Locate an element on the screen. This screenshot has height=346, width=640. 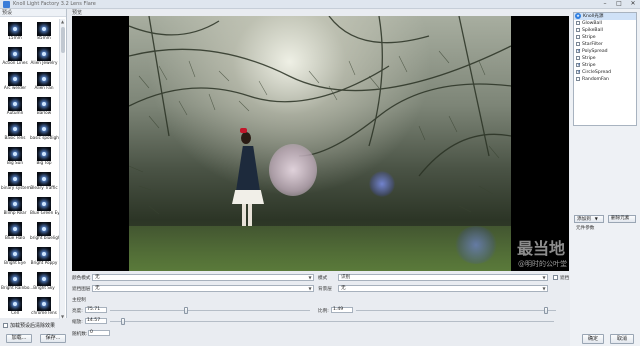
maximize-button: □ is located at coordinates (619, 4).